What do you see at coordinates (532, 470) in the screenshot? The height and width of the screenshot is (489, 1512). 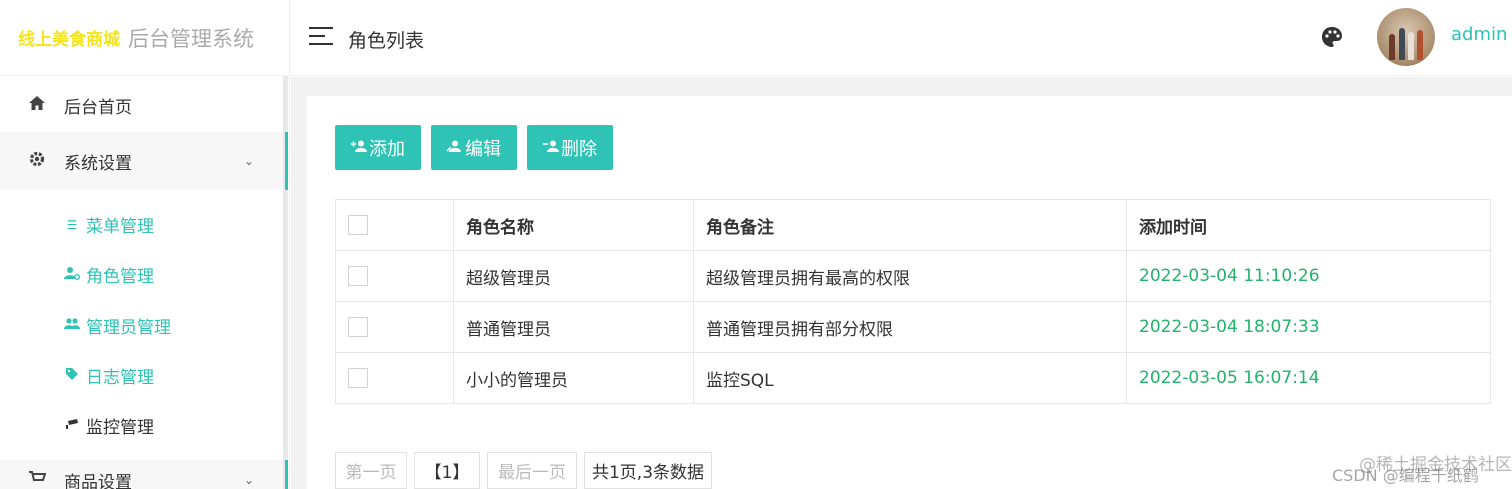 I see `last-page-button: 最后一页` at bounding box center [532, 470].